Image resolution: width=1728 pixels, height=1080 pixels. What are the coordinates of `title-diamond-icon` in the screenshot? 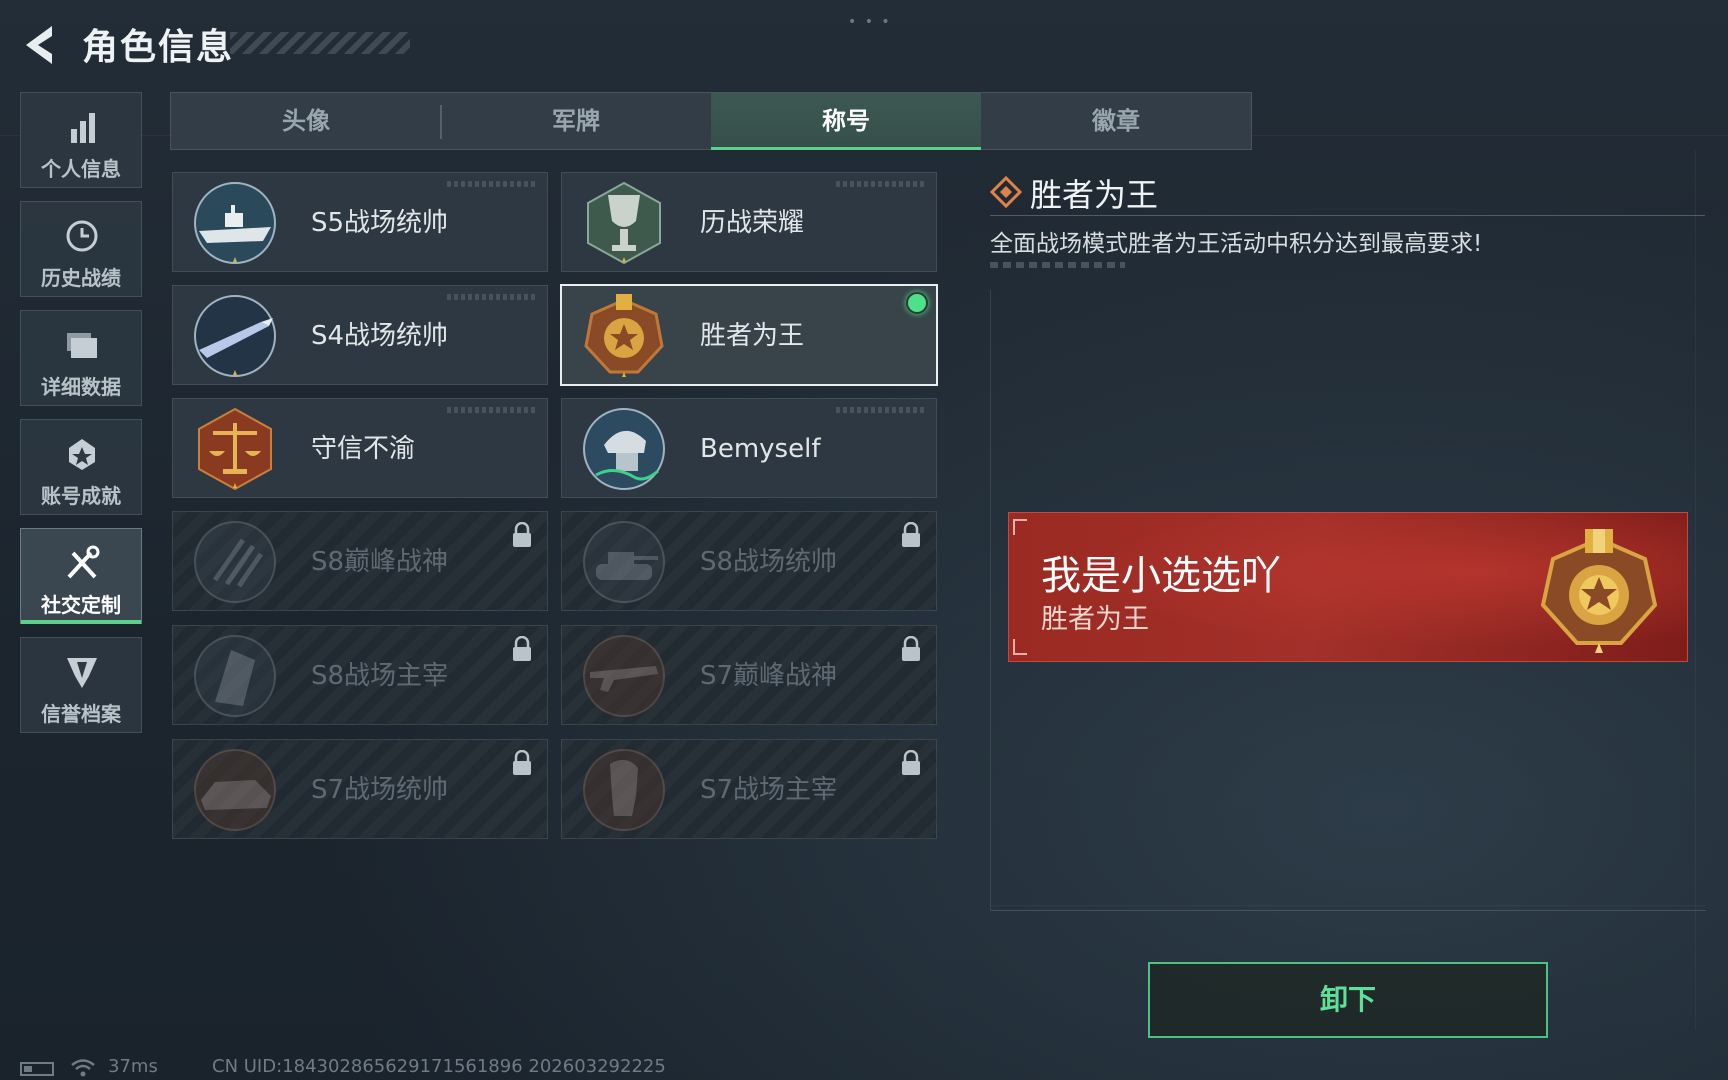 It's located at (1006, 192).